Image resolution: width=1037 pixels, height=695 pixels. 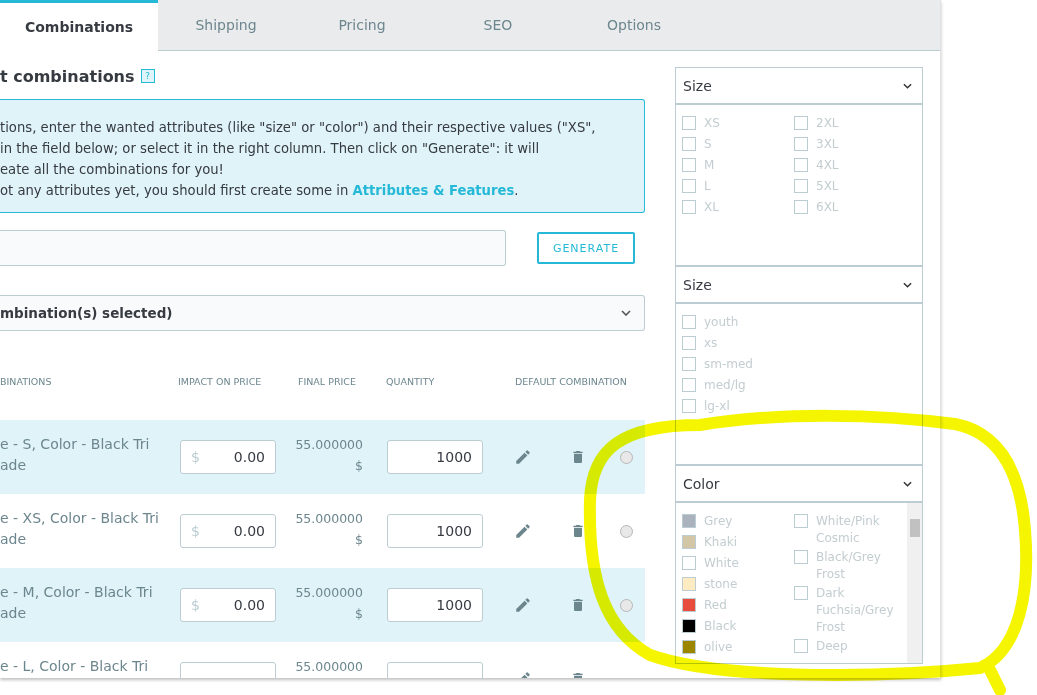 I want to click on tab: Combinations, so click(x=79, y=25).